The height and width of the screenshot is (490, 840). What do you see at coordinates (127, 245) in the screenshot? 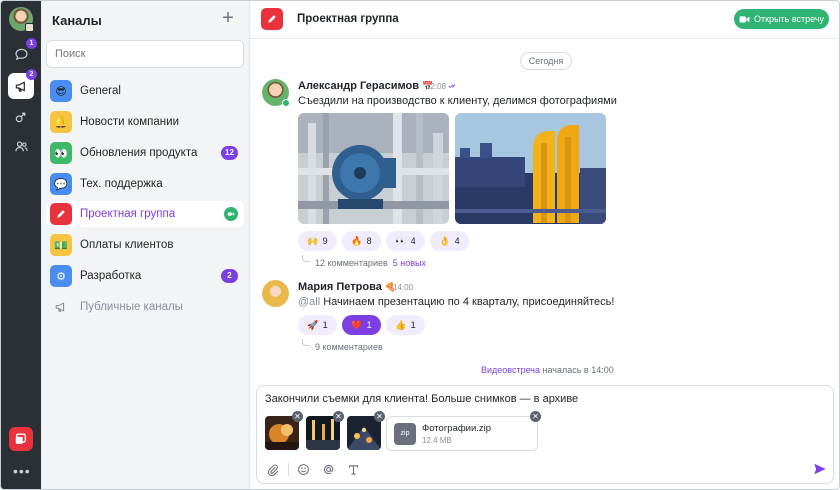
I see `channel-label: Оплаты клиентов` at bounding box center [127, 245].